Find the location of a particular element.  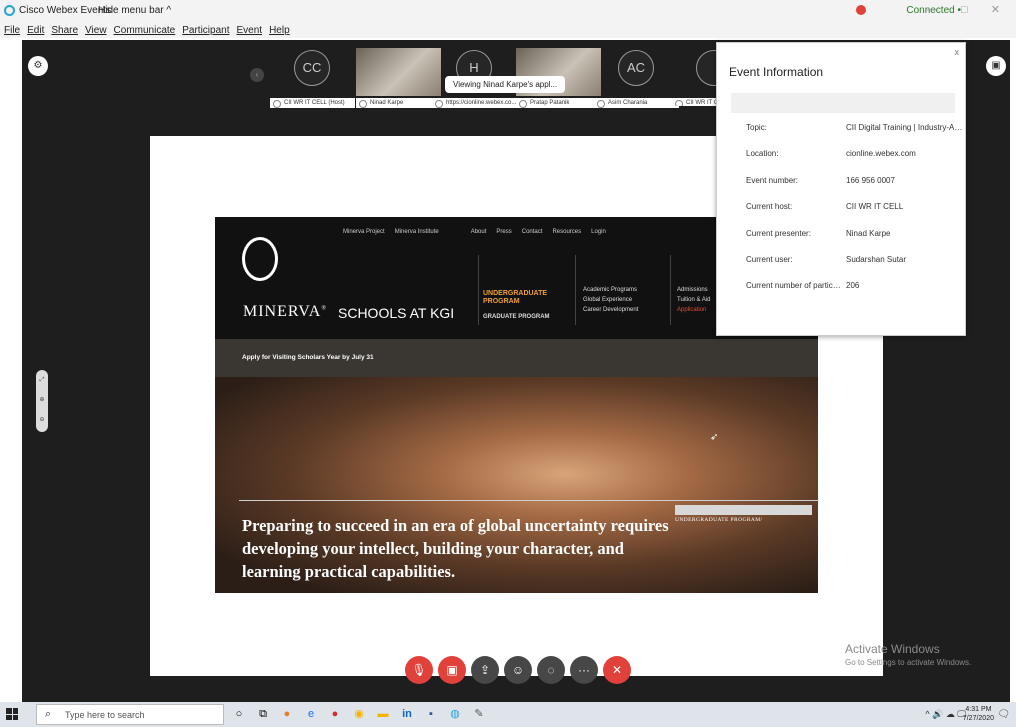

schools-name: SCHOOLS AT KGI is located at coordinates (396, 313).